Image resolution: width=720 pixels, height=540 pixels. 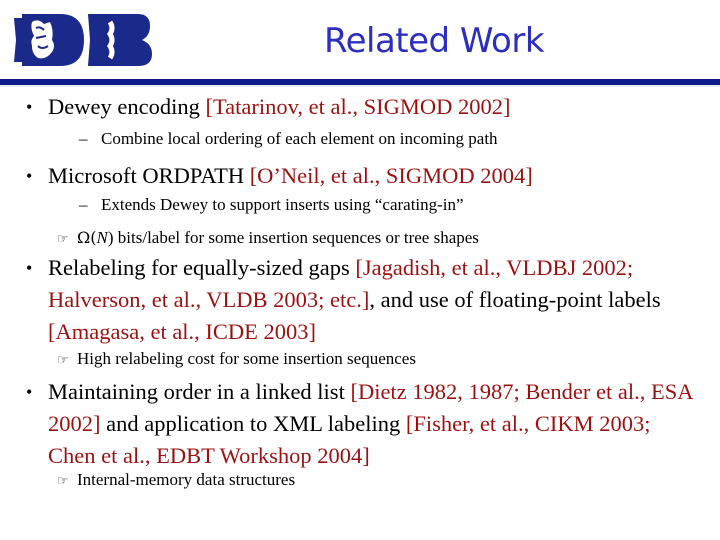 What do you see at coordinates (358, 106) in the screenshot?
I see `citation: [Tatarinov, et al., SIGMOD 2002]` at bounding box center [358, 106].